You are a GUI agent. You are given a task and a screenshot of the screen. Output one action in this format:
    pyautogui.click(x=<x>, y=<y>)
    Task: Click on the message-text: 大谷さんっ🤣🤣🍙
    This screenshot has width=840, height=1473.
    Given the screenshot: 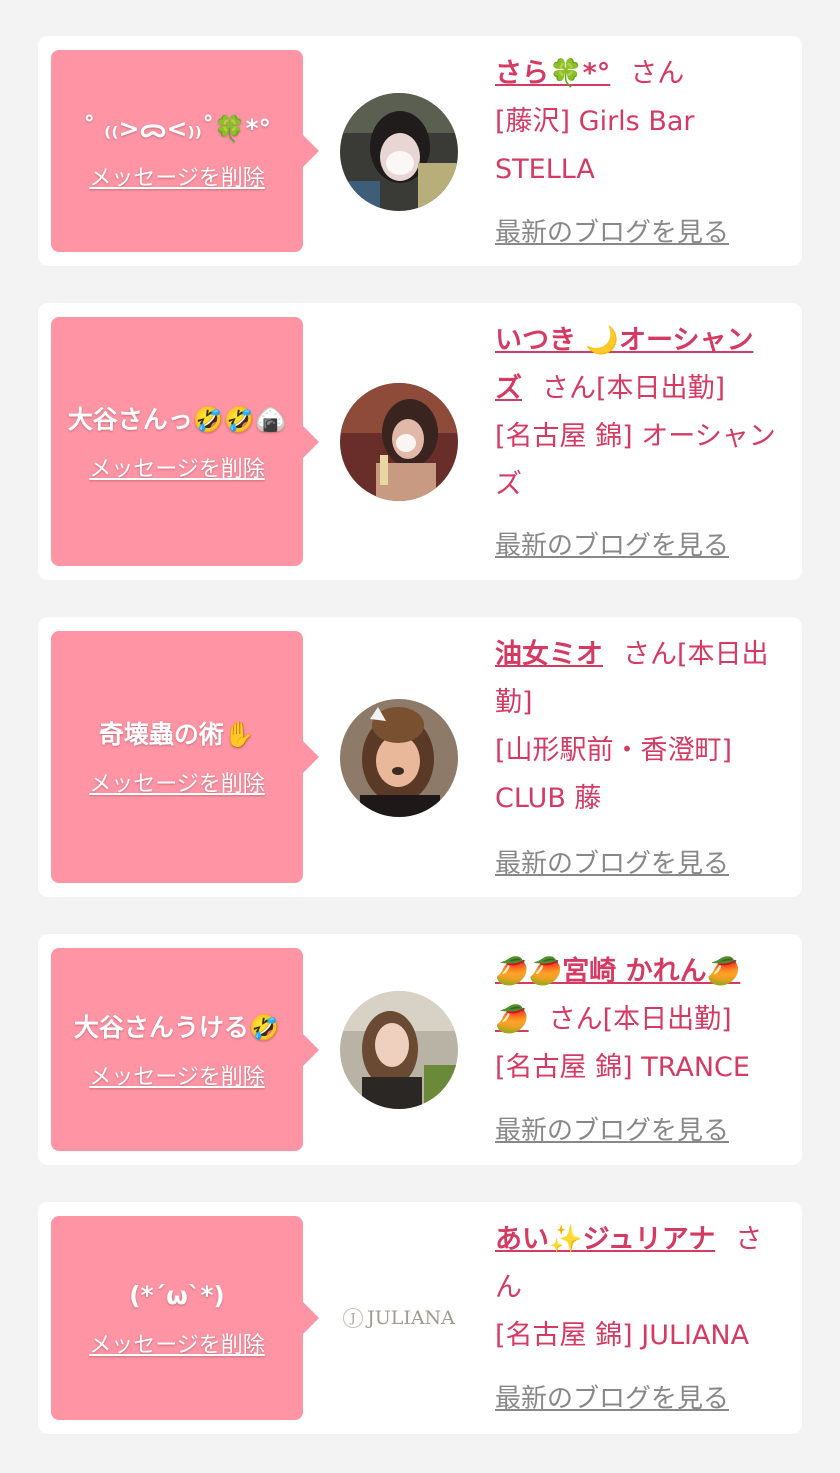 What is the action you would take?
    pyautogui.click(x=177, y=419)
    